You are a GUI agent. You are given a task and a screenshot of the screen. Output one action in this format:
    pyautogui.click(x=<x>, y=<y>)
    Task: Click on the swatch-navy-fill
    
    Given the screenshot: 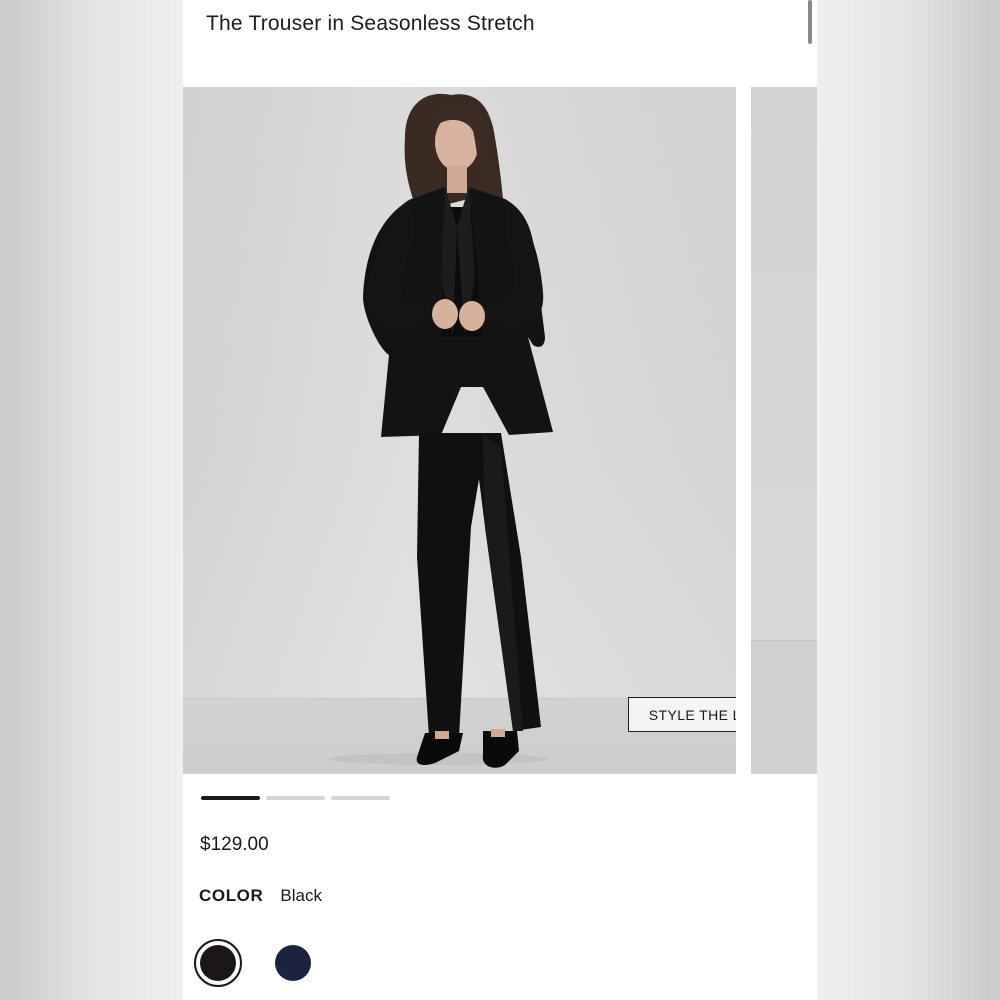 What is the action you would take?
    pyautogui.click(x=293, y=963)
    